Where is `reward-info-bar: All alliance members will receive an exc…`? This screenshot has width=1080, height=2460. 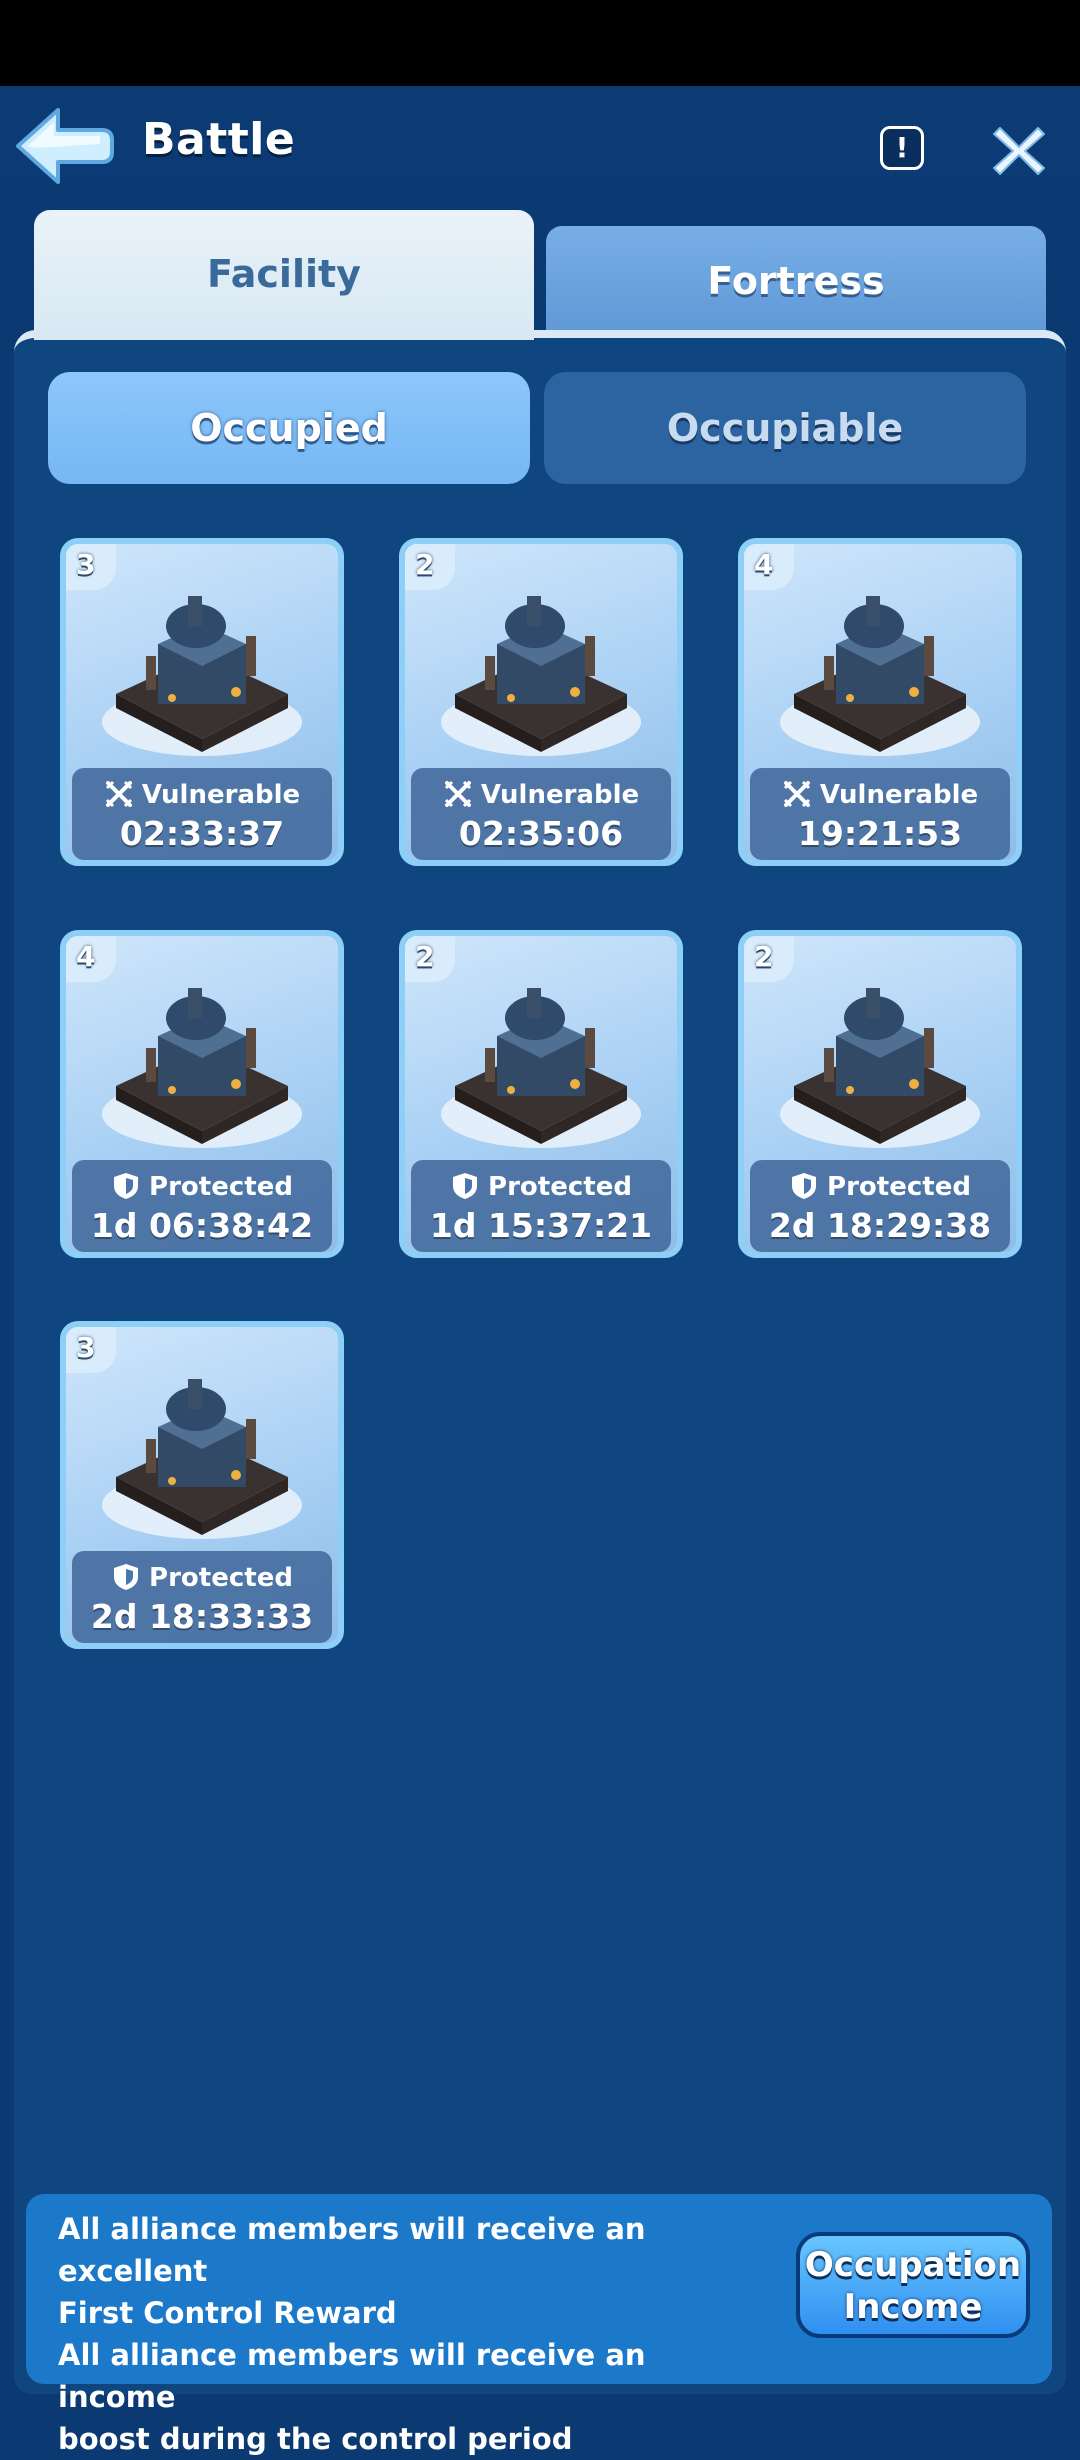
reward-info-bar: All alliance members will receive an exc… is located at coordinates (539, 2325).